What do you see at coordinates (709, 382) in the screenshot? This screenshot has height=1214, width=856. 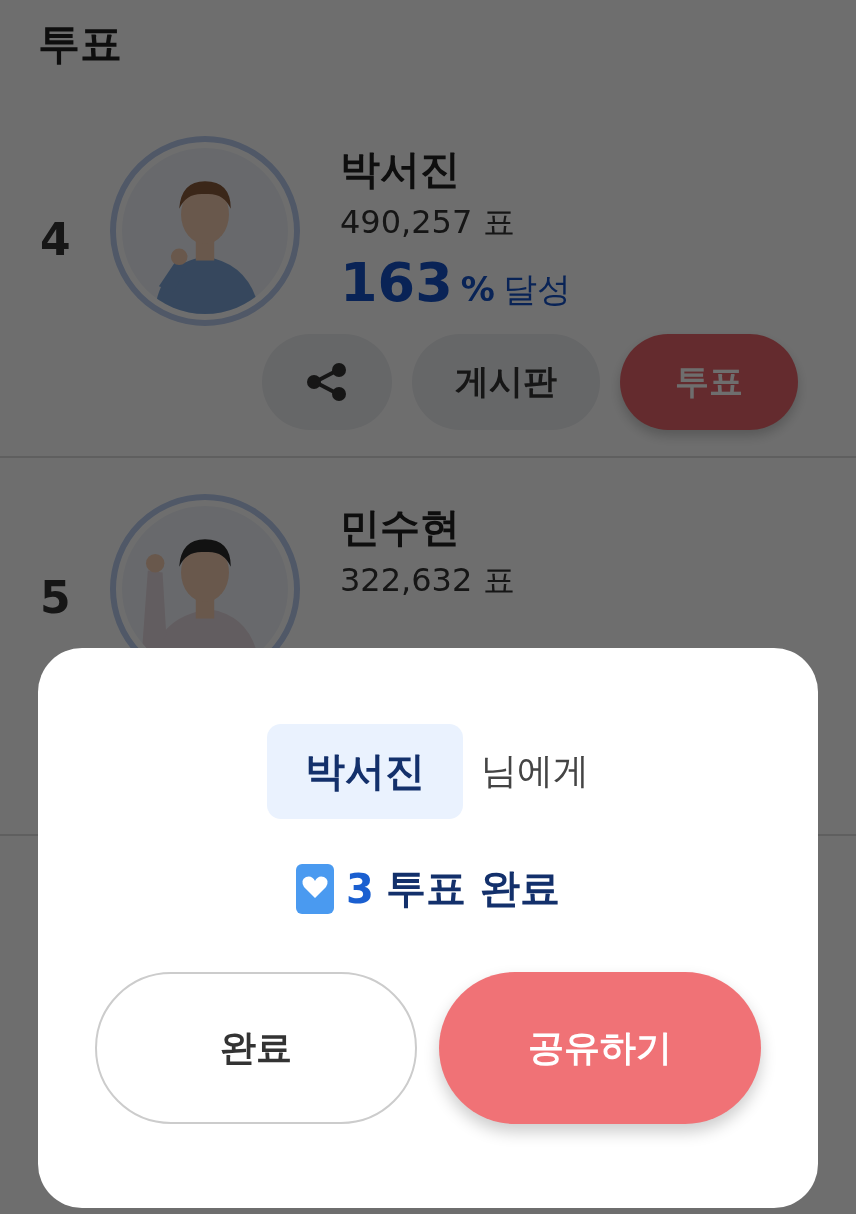 I see `vote-button: 투표` at bounding box center [709, 382].